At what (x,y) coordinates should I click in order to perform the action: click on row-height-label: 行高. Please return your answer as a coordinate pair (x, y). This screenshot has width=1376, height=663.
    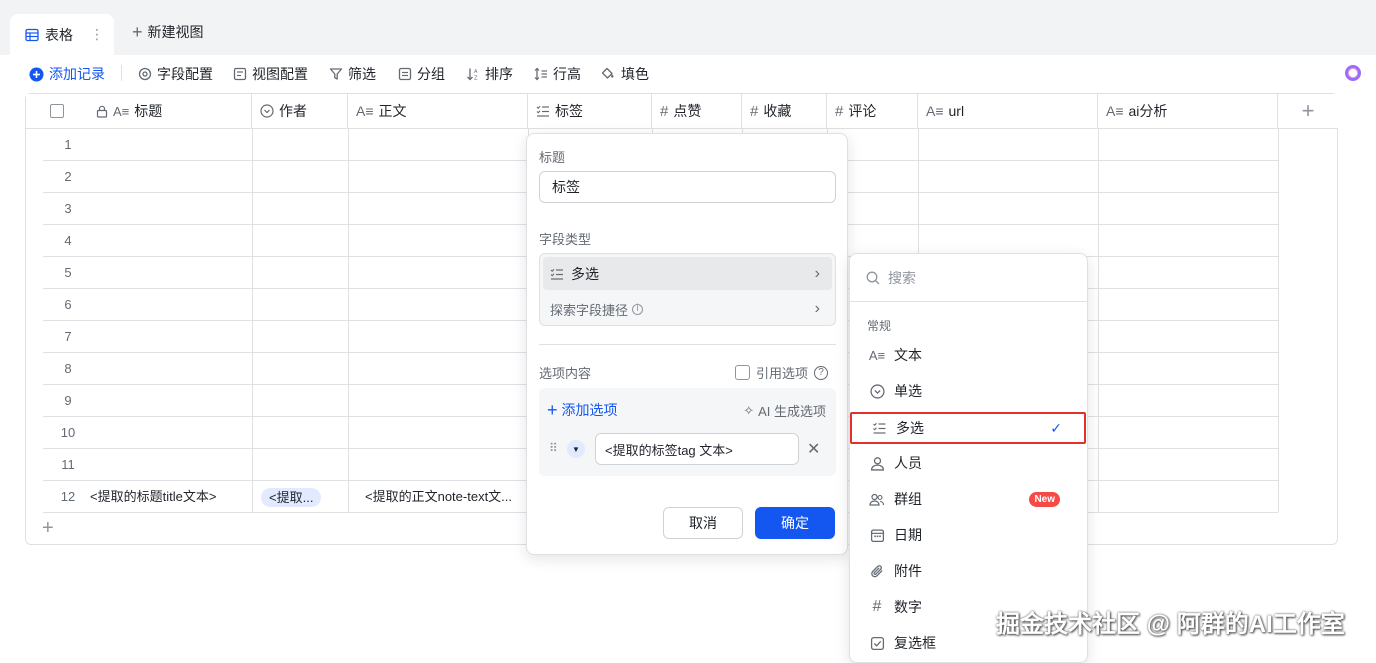
    Looking at the image, I should click on (567, 74).